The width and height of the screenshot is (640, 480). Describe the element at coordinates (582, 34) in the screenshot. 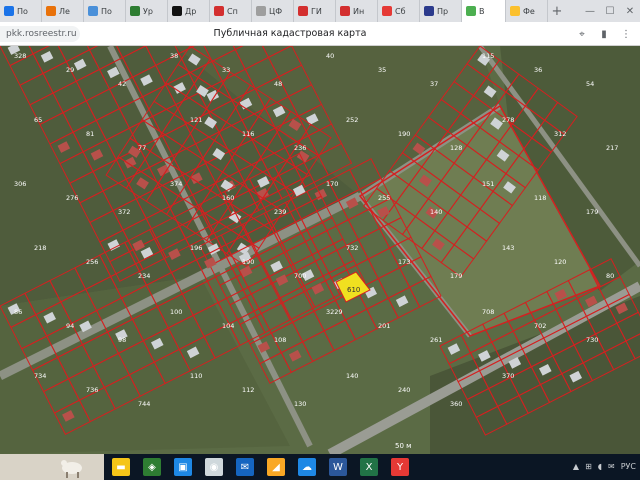

I see `location-icon: ⌖` at that location.